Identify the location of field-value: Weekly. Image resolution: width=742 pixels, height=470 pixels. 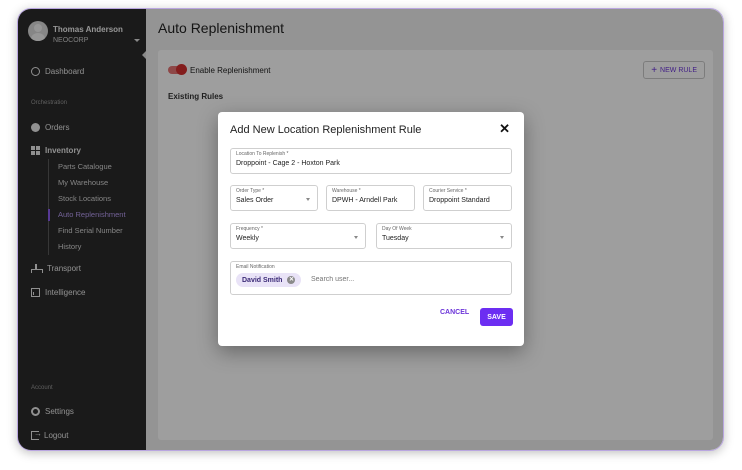
(247, 238).